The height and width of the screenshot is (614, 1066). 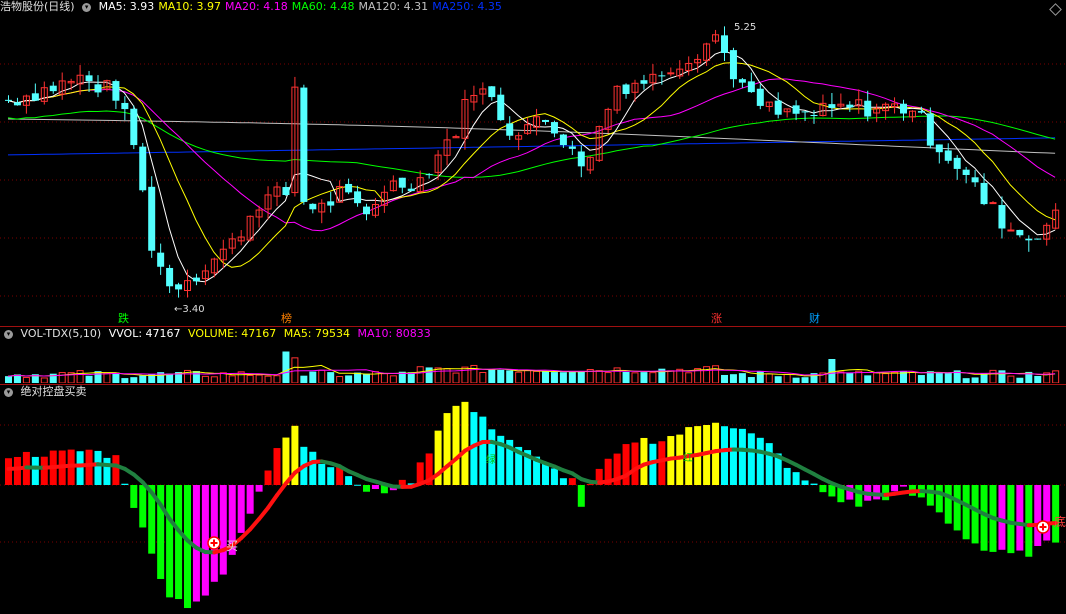 What do you see at coordinates (467, 6) in the screenshot?
I see `ma-legend-item: MA250: 4.35` at bounding box center [467, 6].